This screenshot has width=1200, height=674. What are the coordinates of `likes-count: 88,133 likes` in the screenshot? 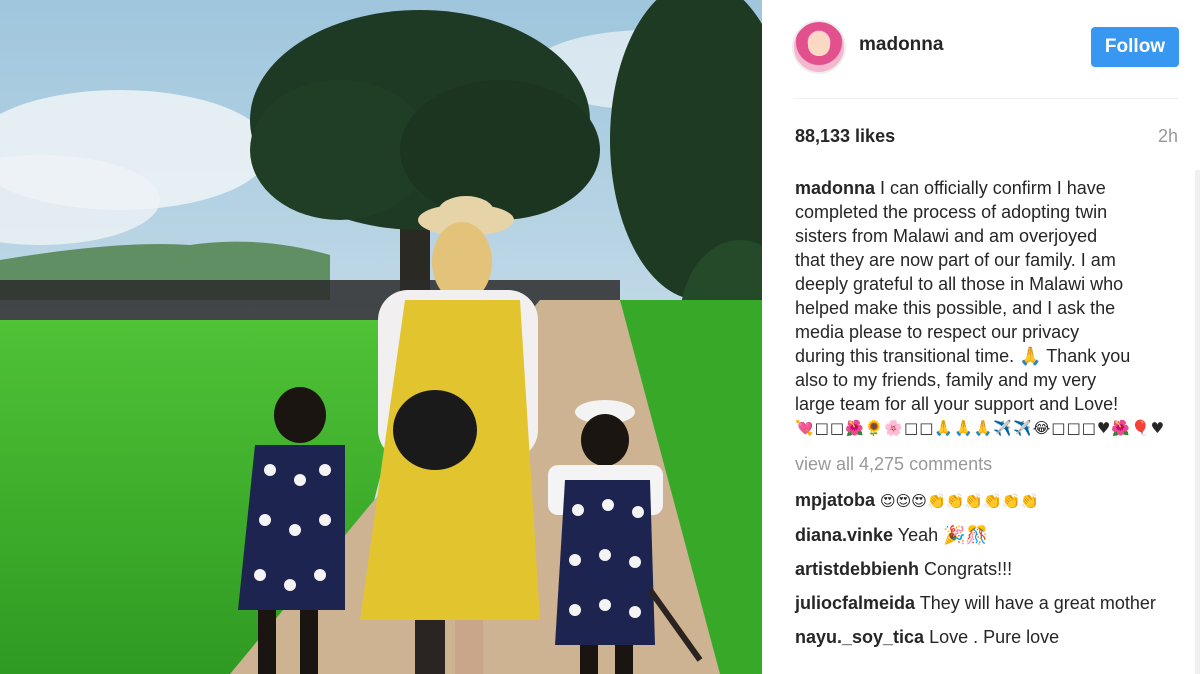 It's located at (845, 136).